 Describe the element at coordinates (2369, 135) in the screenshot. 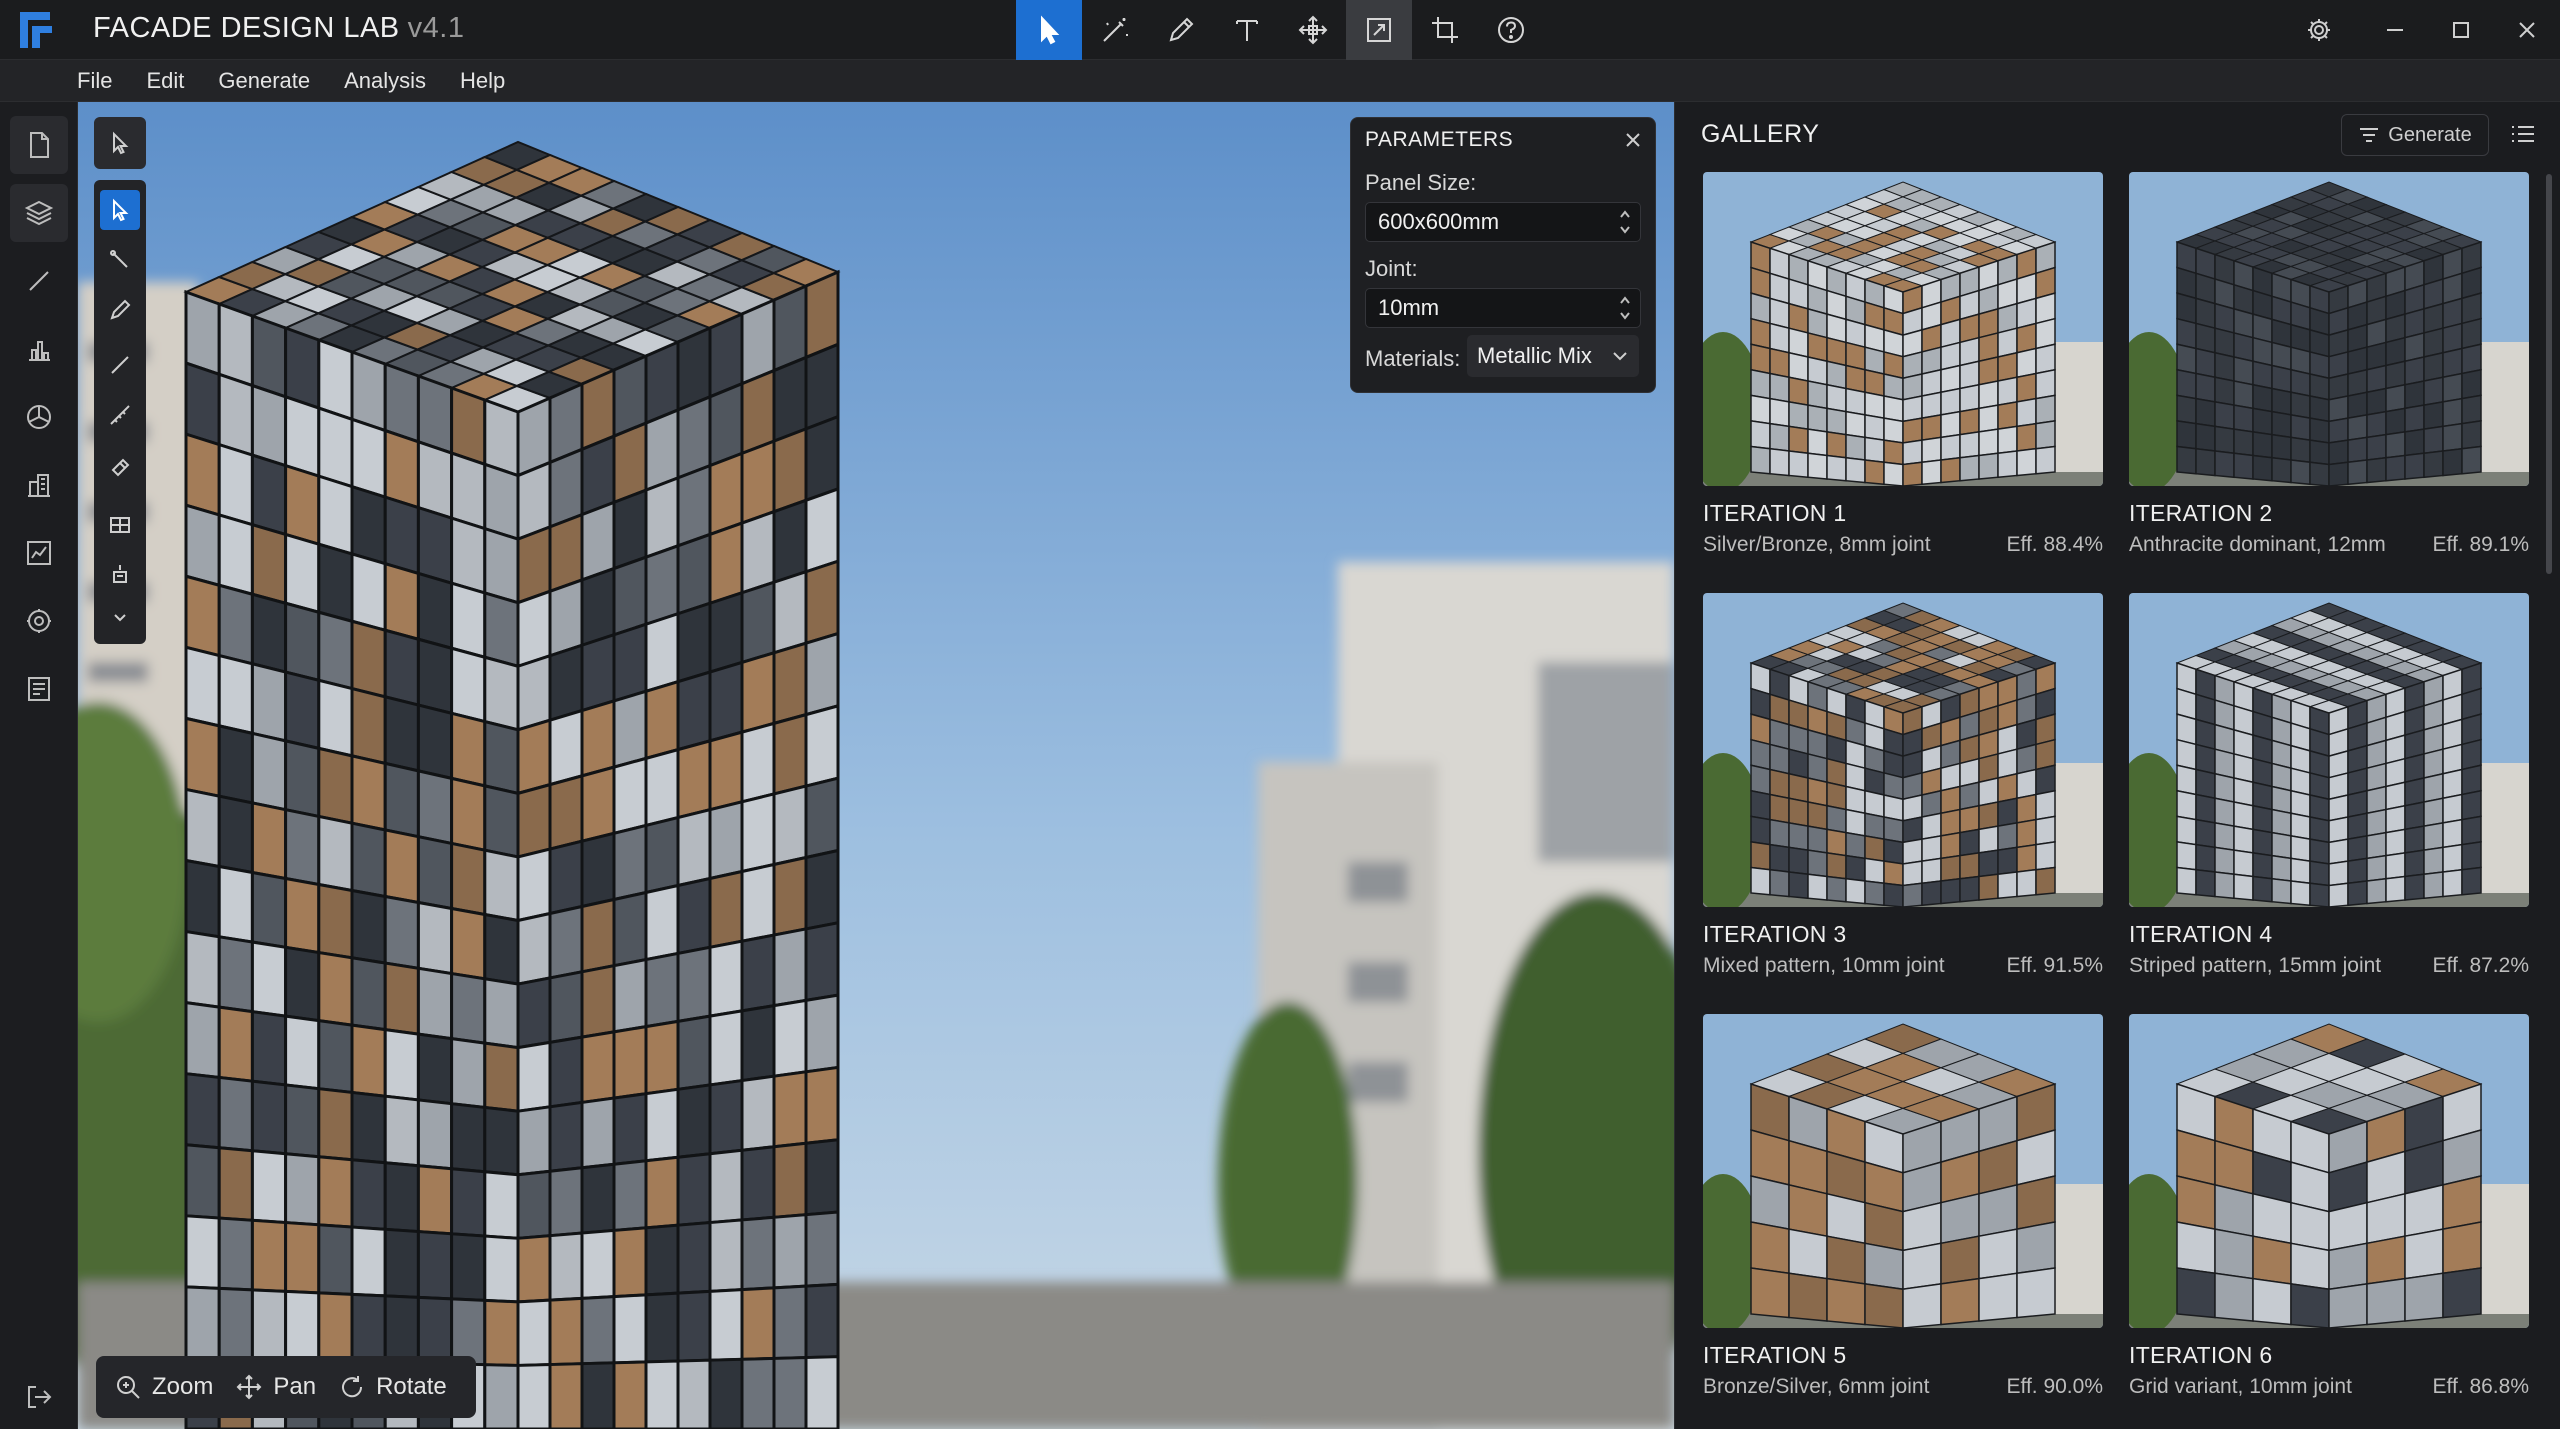

I see `filter-icon` at that location.